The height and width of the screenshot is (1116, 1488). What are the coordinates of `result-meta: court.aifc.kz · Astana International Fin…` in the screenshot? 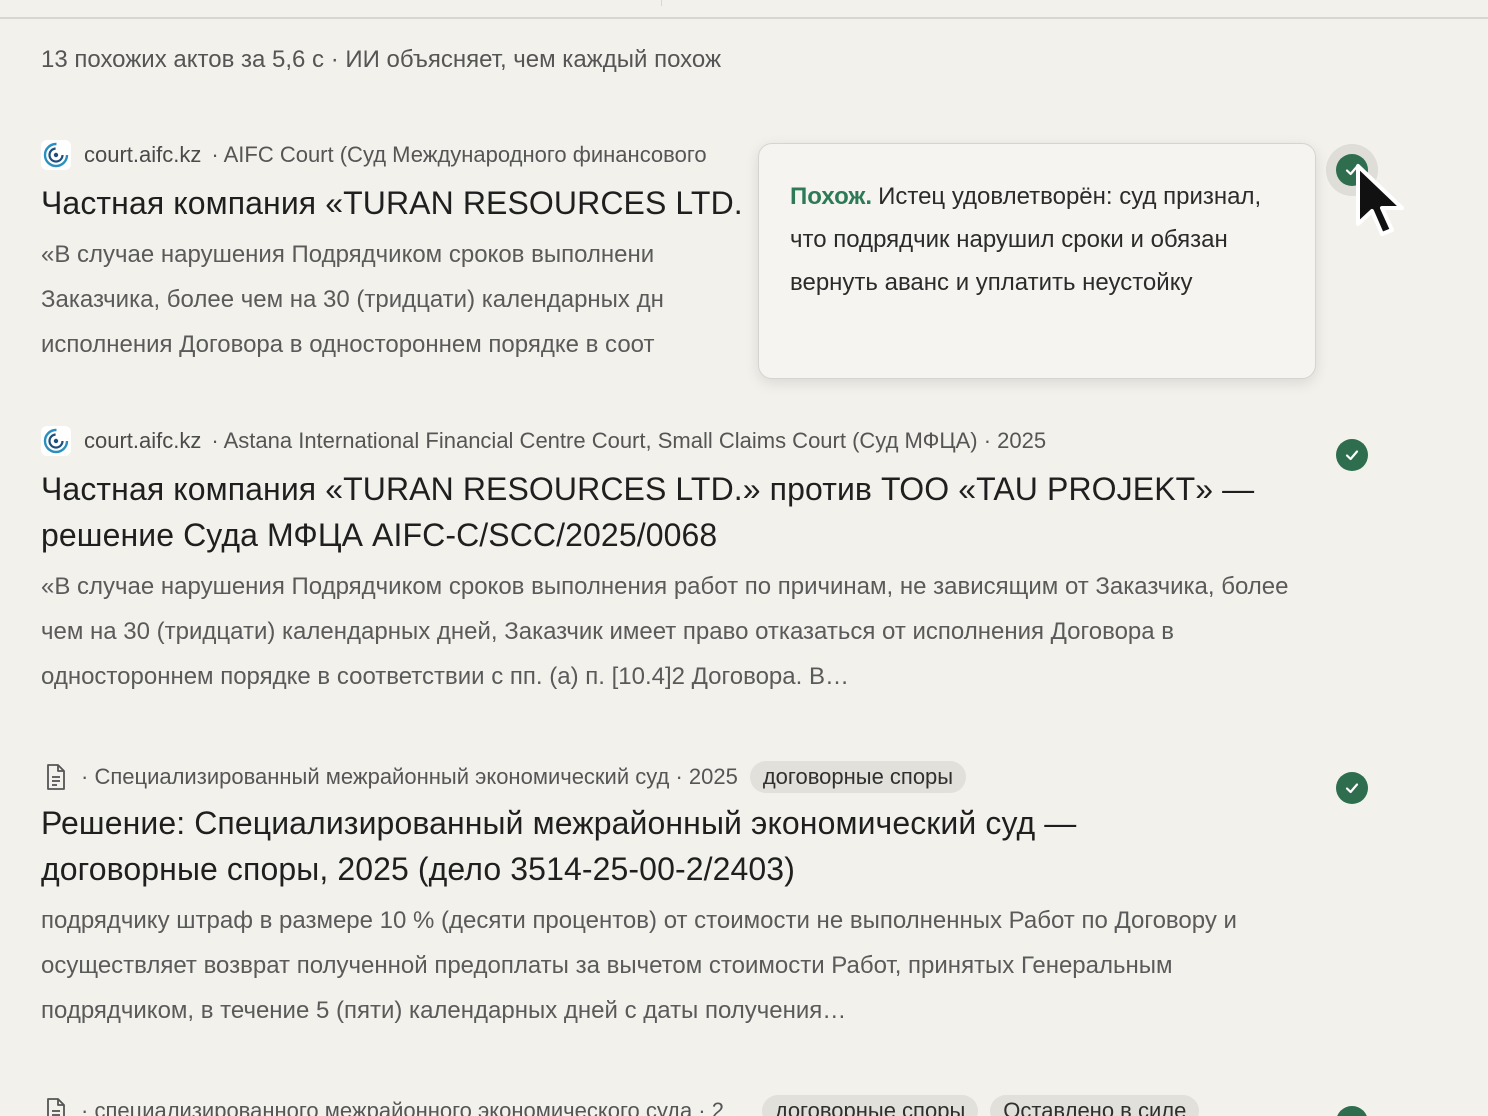 It's located at (676, 441).